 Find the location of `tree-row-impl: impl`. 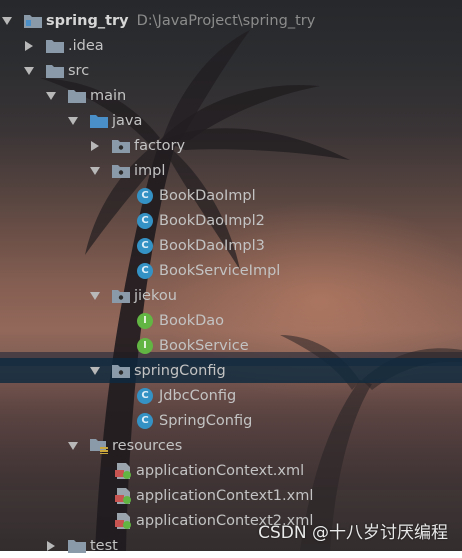

tree-row-impl: impl is located at coordinates (231, 170).